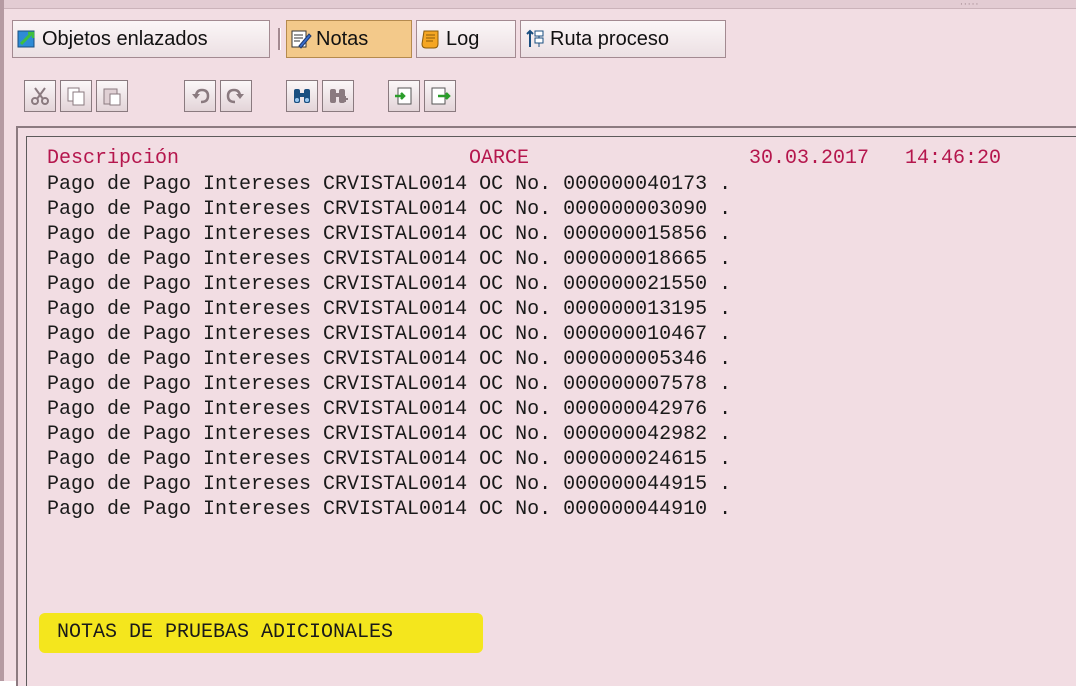  What do you see at coordinates (969, 5) in the screenshot?
I see `resize-grip: ·····` at bounding box center [969, 5].